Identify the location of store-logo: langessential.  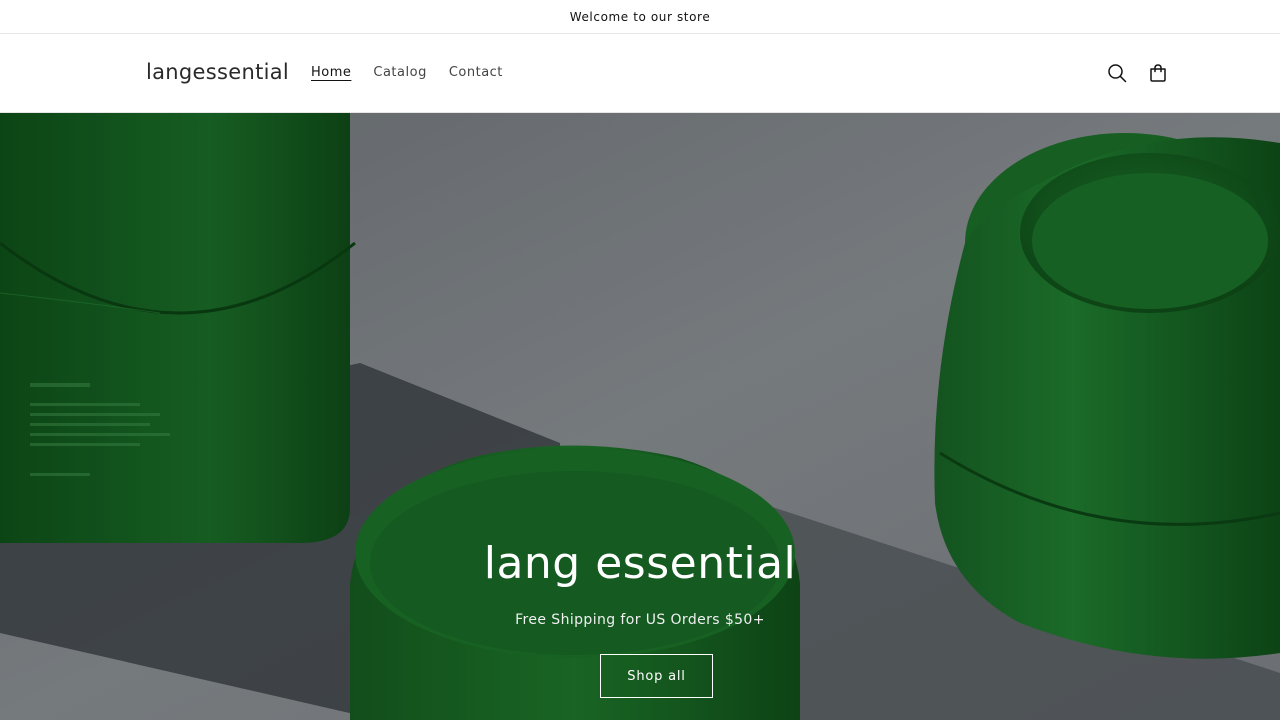
(217, 72).